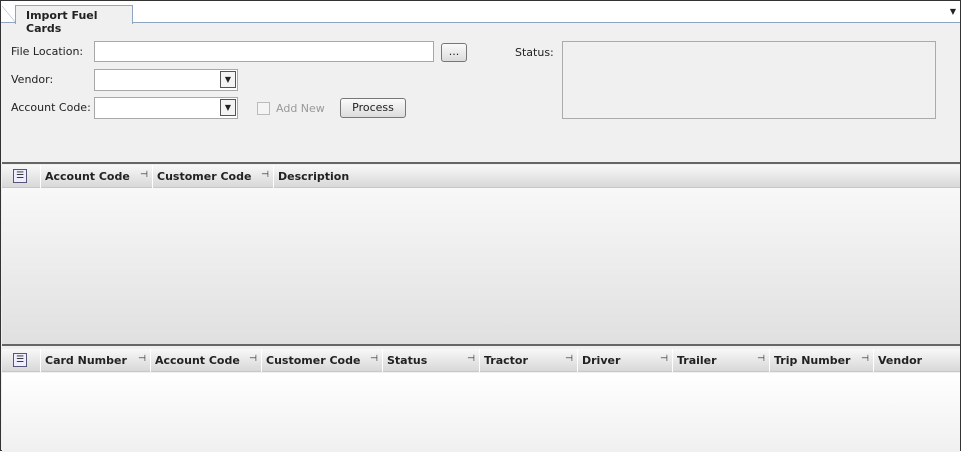 This screenshot has width=961, height=452. Describe the element at coordinates (166, 80) in the screenshot. I see `vendor-combobox: ▼` at that location.